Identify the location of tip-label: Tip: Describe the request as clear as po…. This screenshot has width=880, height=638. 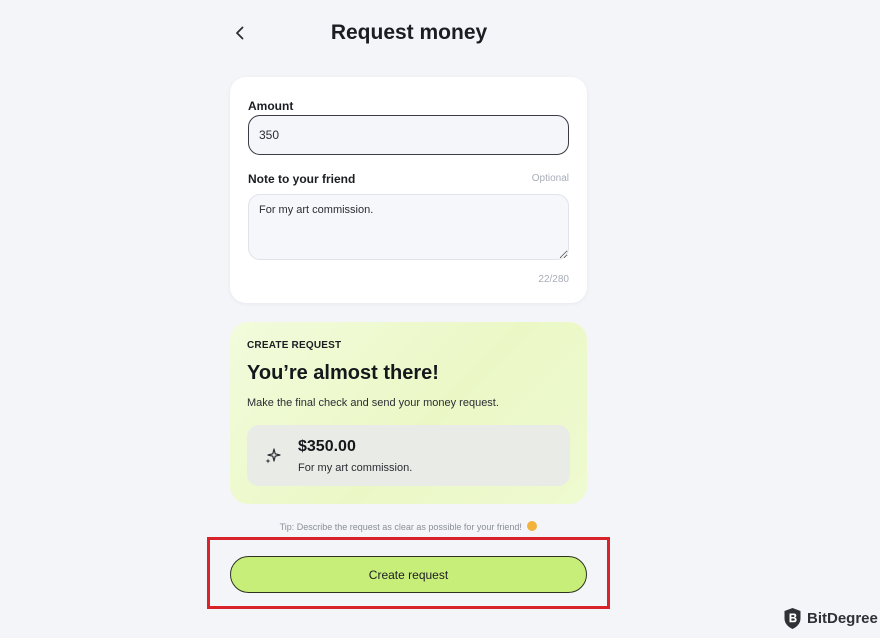
(400, 527).